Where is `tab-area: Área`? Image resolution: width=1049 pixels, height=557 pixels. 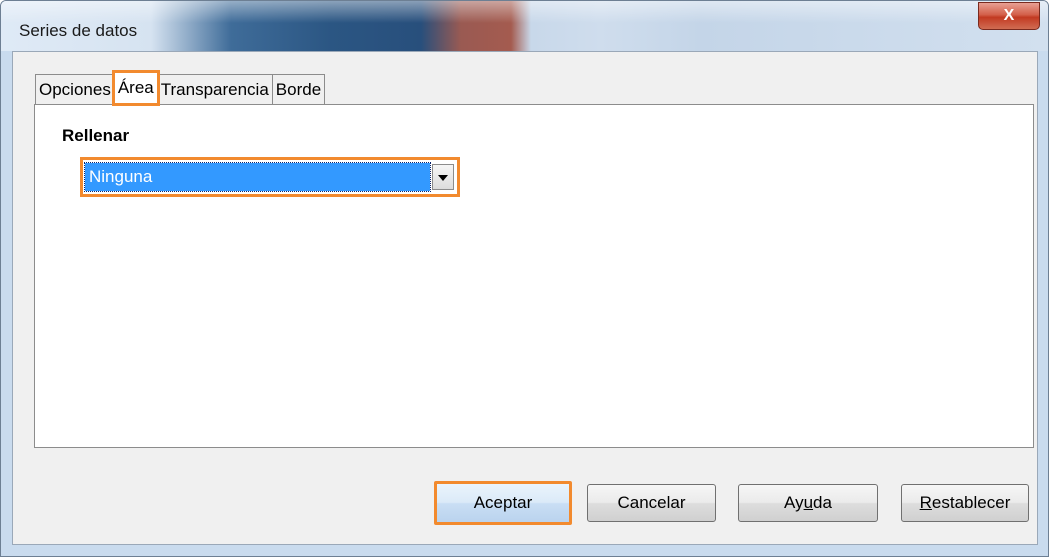 tab-area: Área is located at coordinates (135, 88).